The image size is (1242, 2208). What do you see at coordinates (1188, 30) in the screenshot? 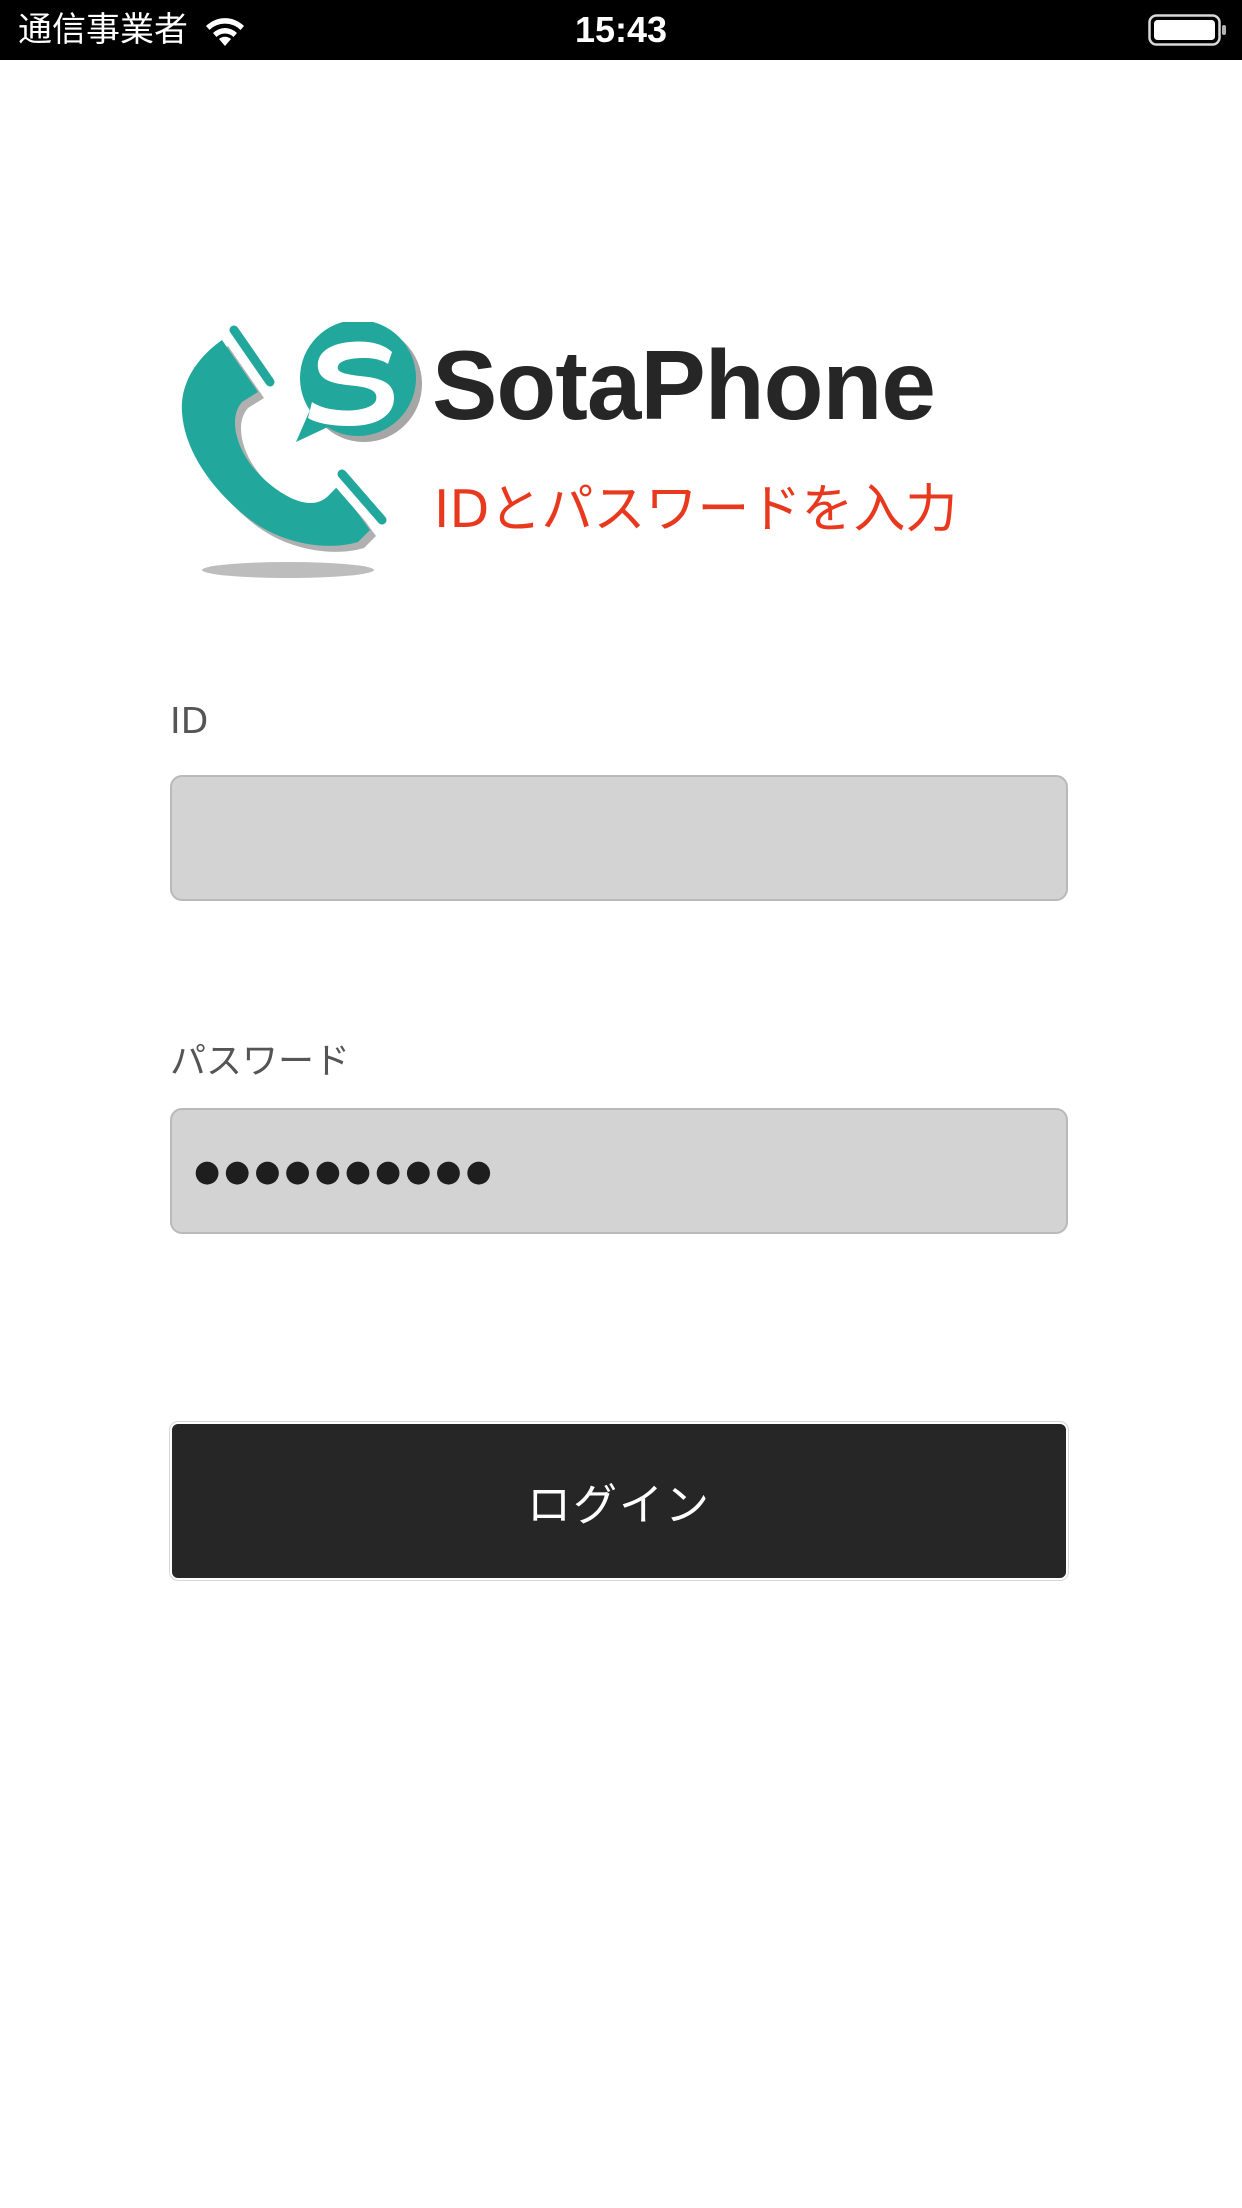
I see `battery-full-icon` at bounding box center [1188, 30].